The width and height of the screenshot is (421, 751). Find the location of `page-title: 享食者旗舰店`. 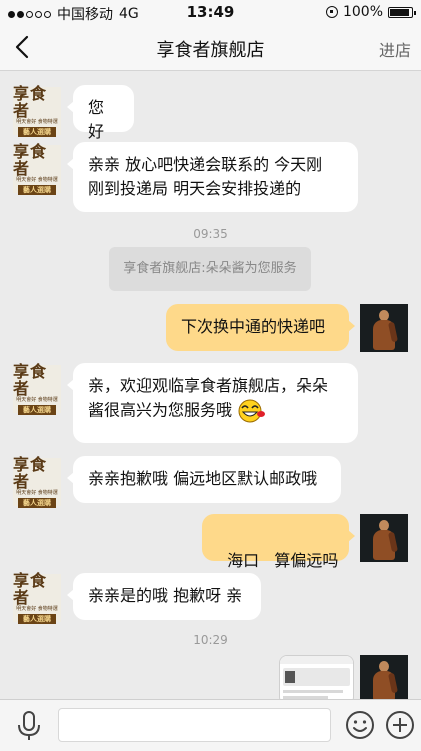

page-title: 享食者旗舰店 is located at coordinates (210, 50).